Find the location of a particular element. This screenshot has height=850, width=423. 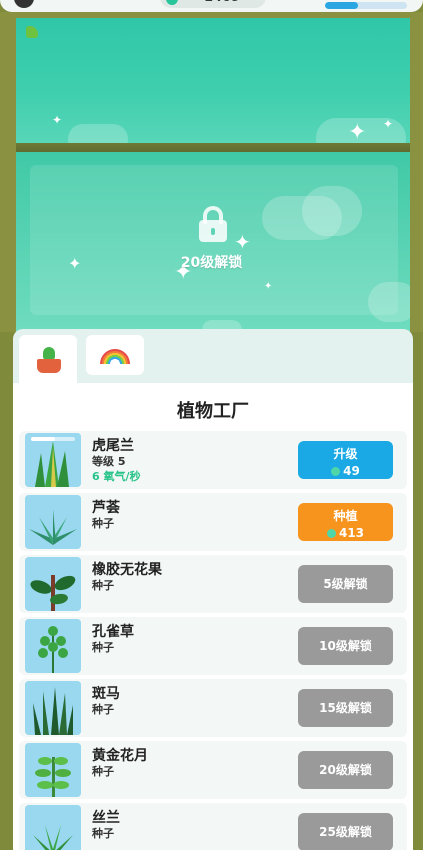

plant-row: 橡胶无花果 种子 5级解锁 is located at coordinates (213, 584).